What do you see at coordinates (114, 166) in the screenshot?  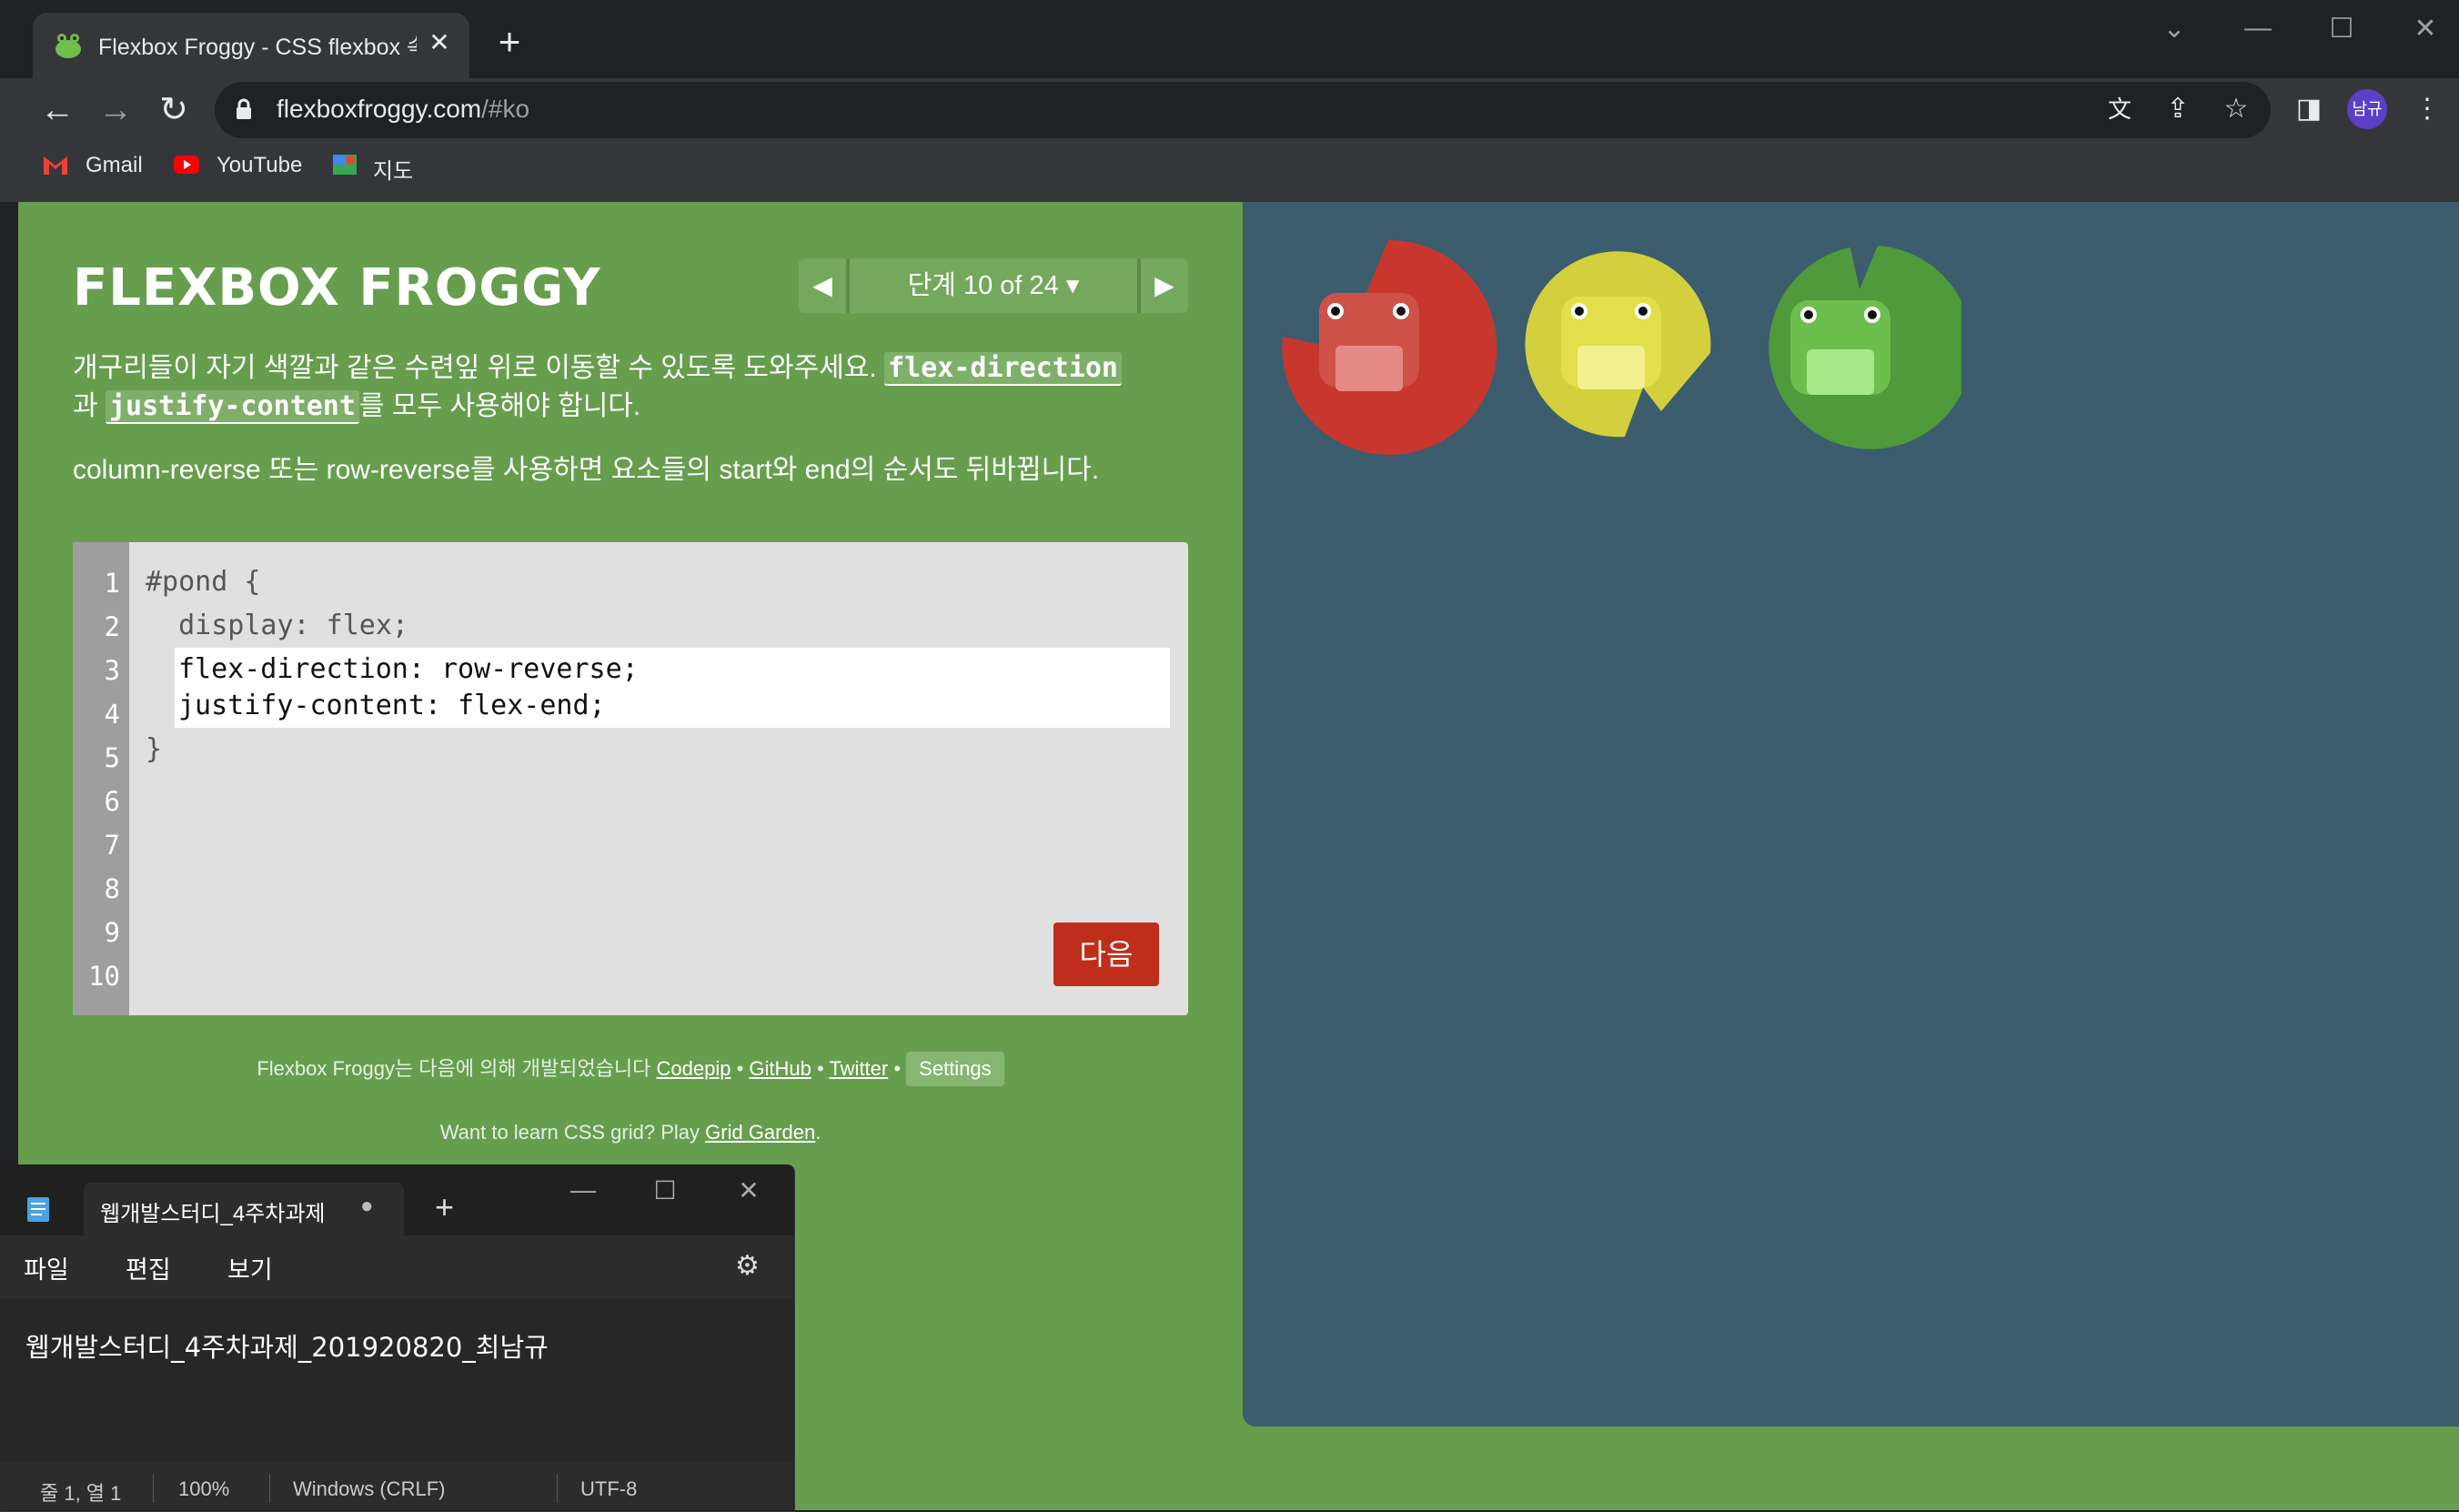 I see `bookmark-gmail: Gmail` at bounding box center [114, 166].